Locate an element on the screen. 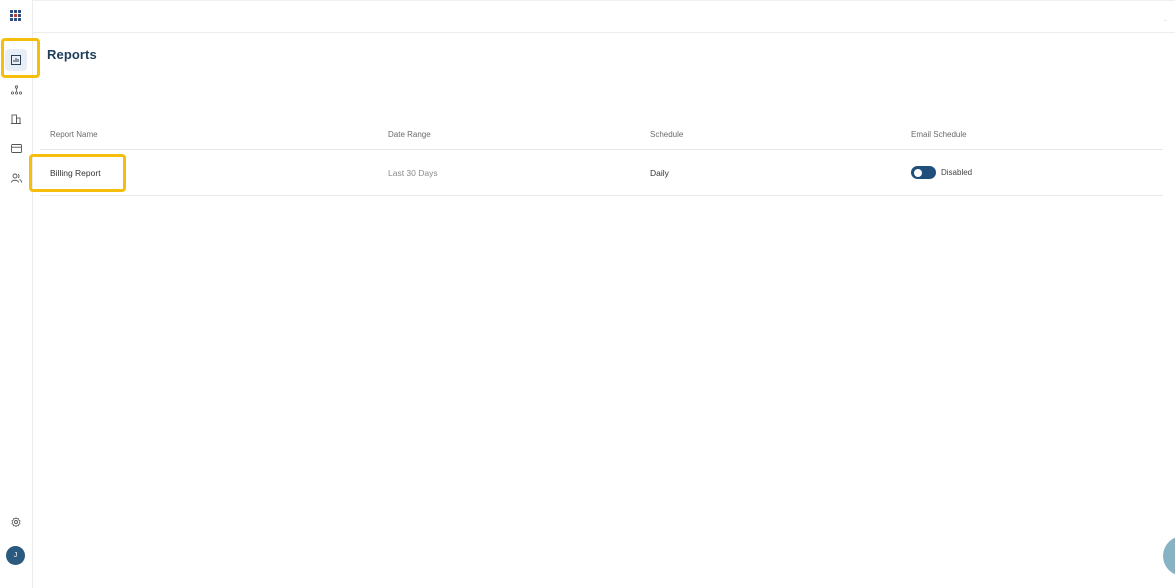 The height and width of the screenshot is (588, 1175). apps-grid-icon is located at coordinates (15, 15).